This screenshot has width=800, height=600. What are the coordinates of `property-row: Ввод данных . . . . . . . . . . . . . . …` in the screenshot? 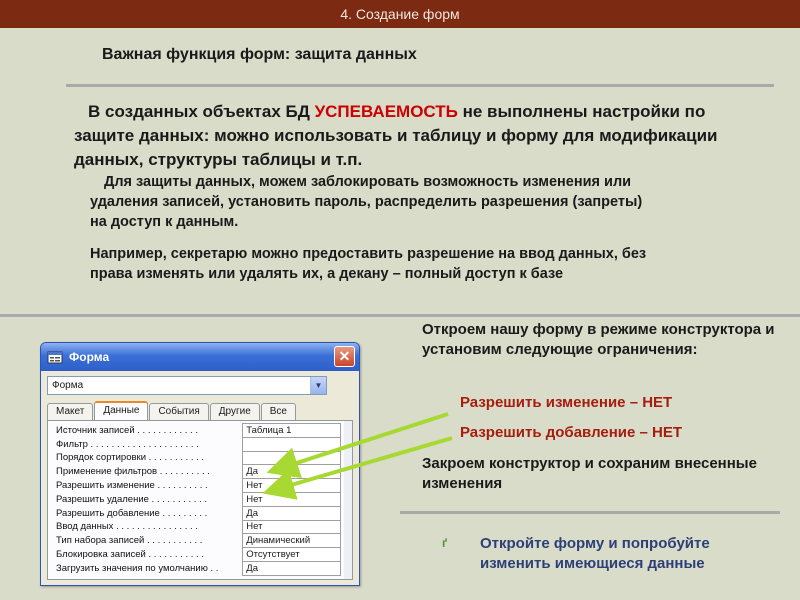 It's located at (197, 527).